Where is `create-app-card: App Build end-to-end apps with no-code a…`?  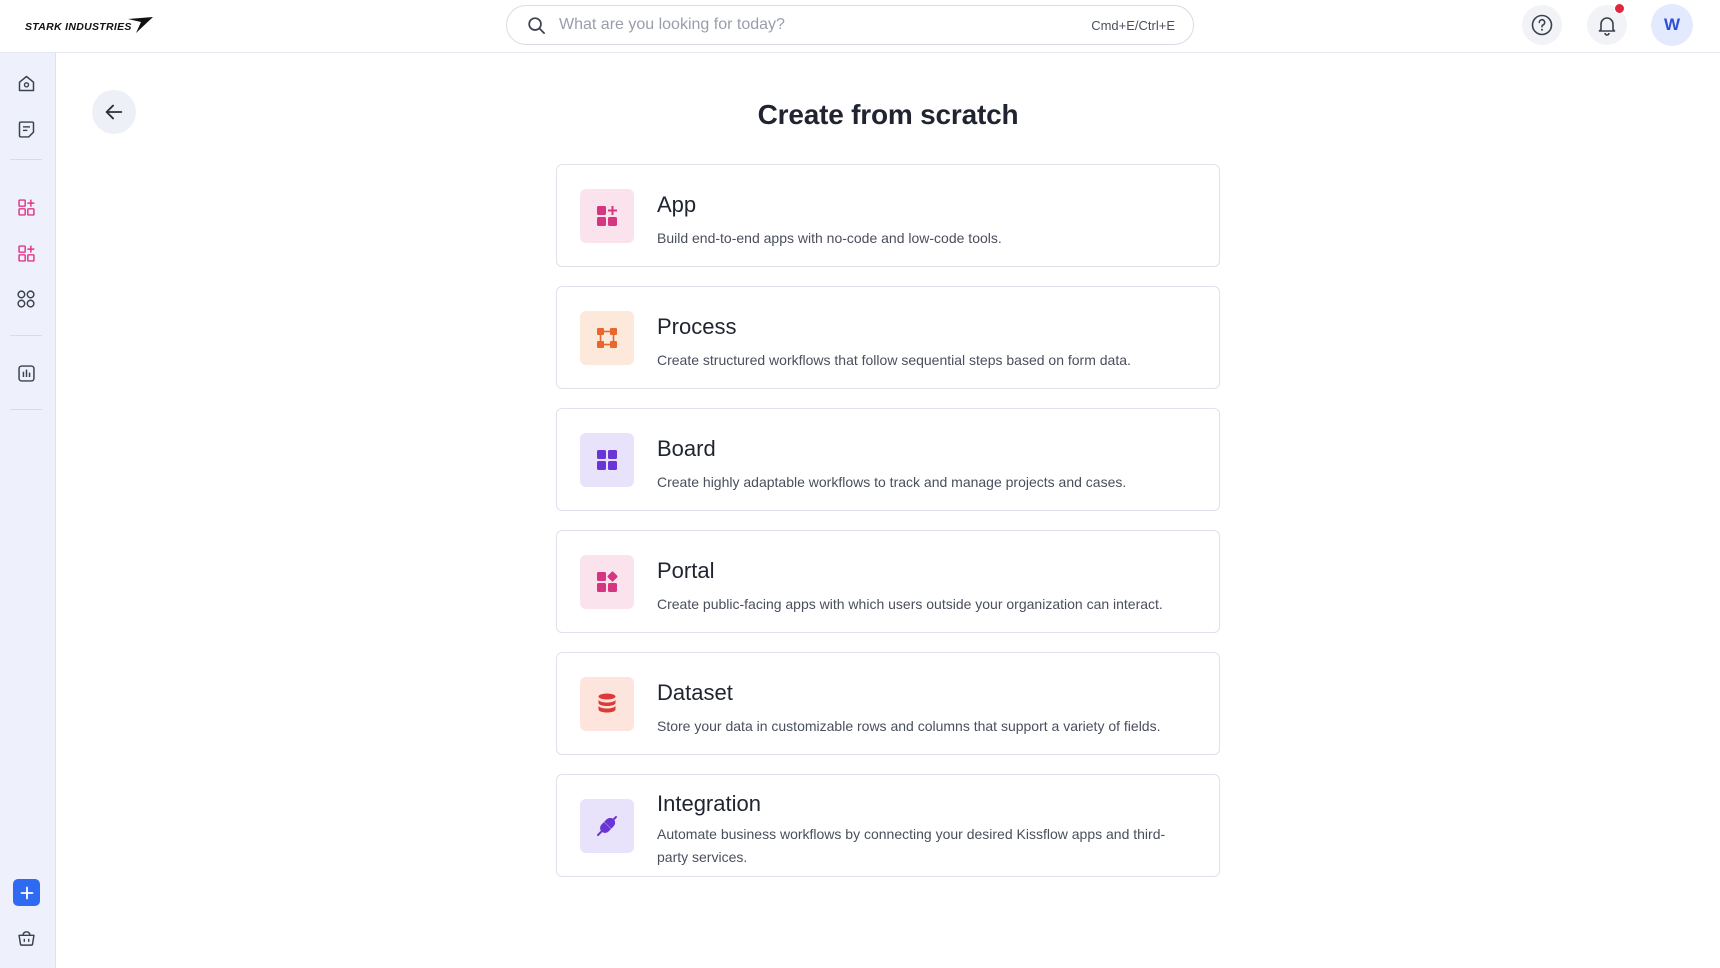 create-app-card: App Build end-to-end apps with no-code a… is located at coordinates (888, 215).